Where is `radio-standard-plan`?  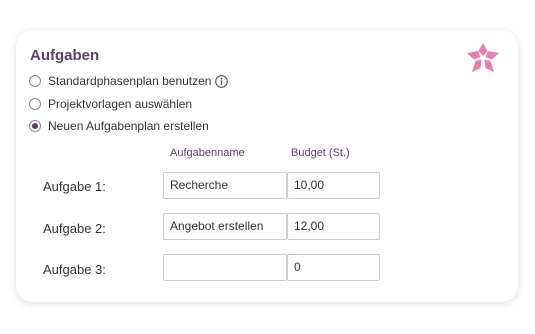 radio-standard-plan is located at coordinates (35, 81).